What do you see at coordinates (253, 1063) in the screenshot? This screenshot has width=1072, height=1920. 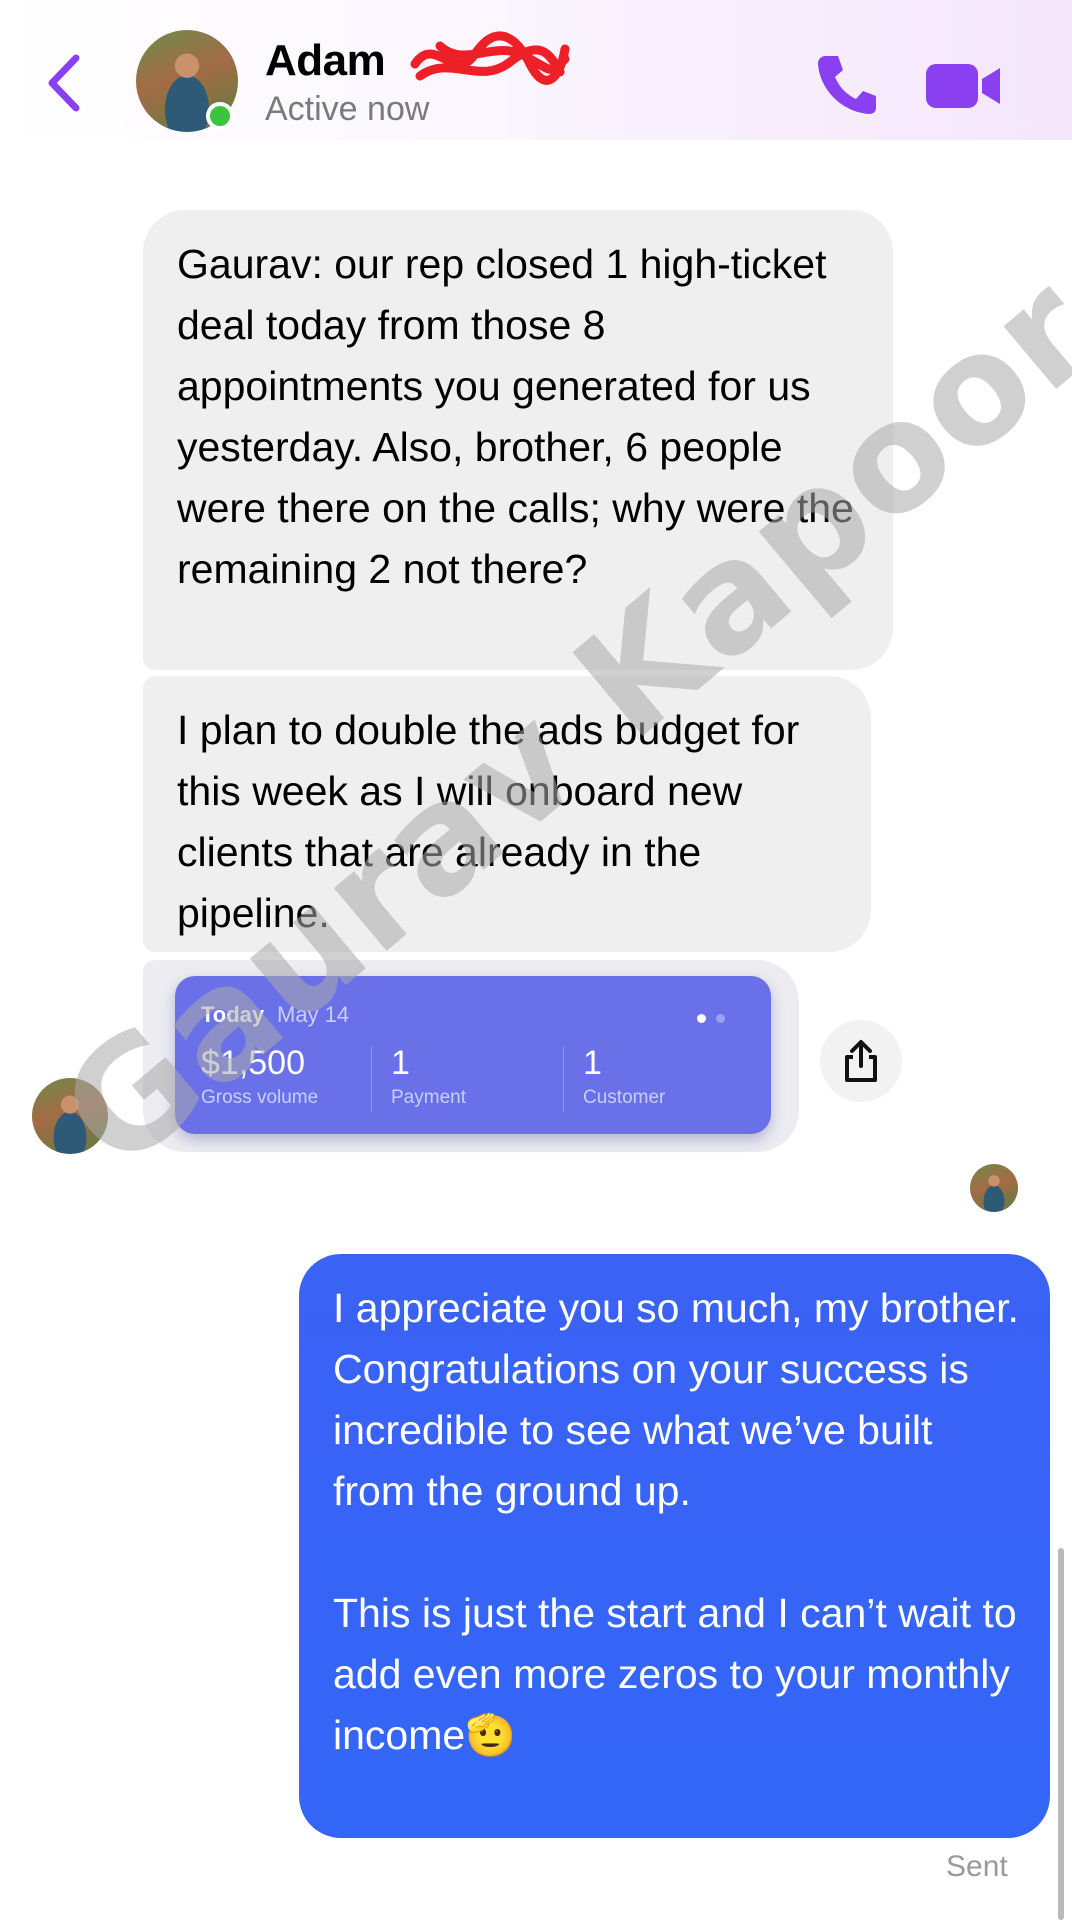 I see `metric-value: $1,500` at bounding box center [253, 1063].